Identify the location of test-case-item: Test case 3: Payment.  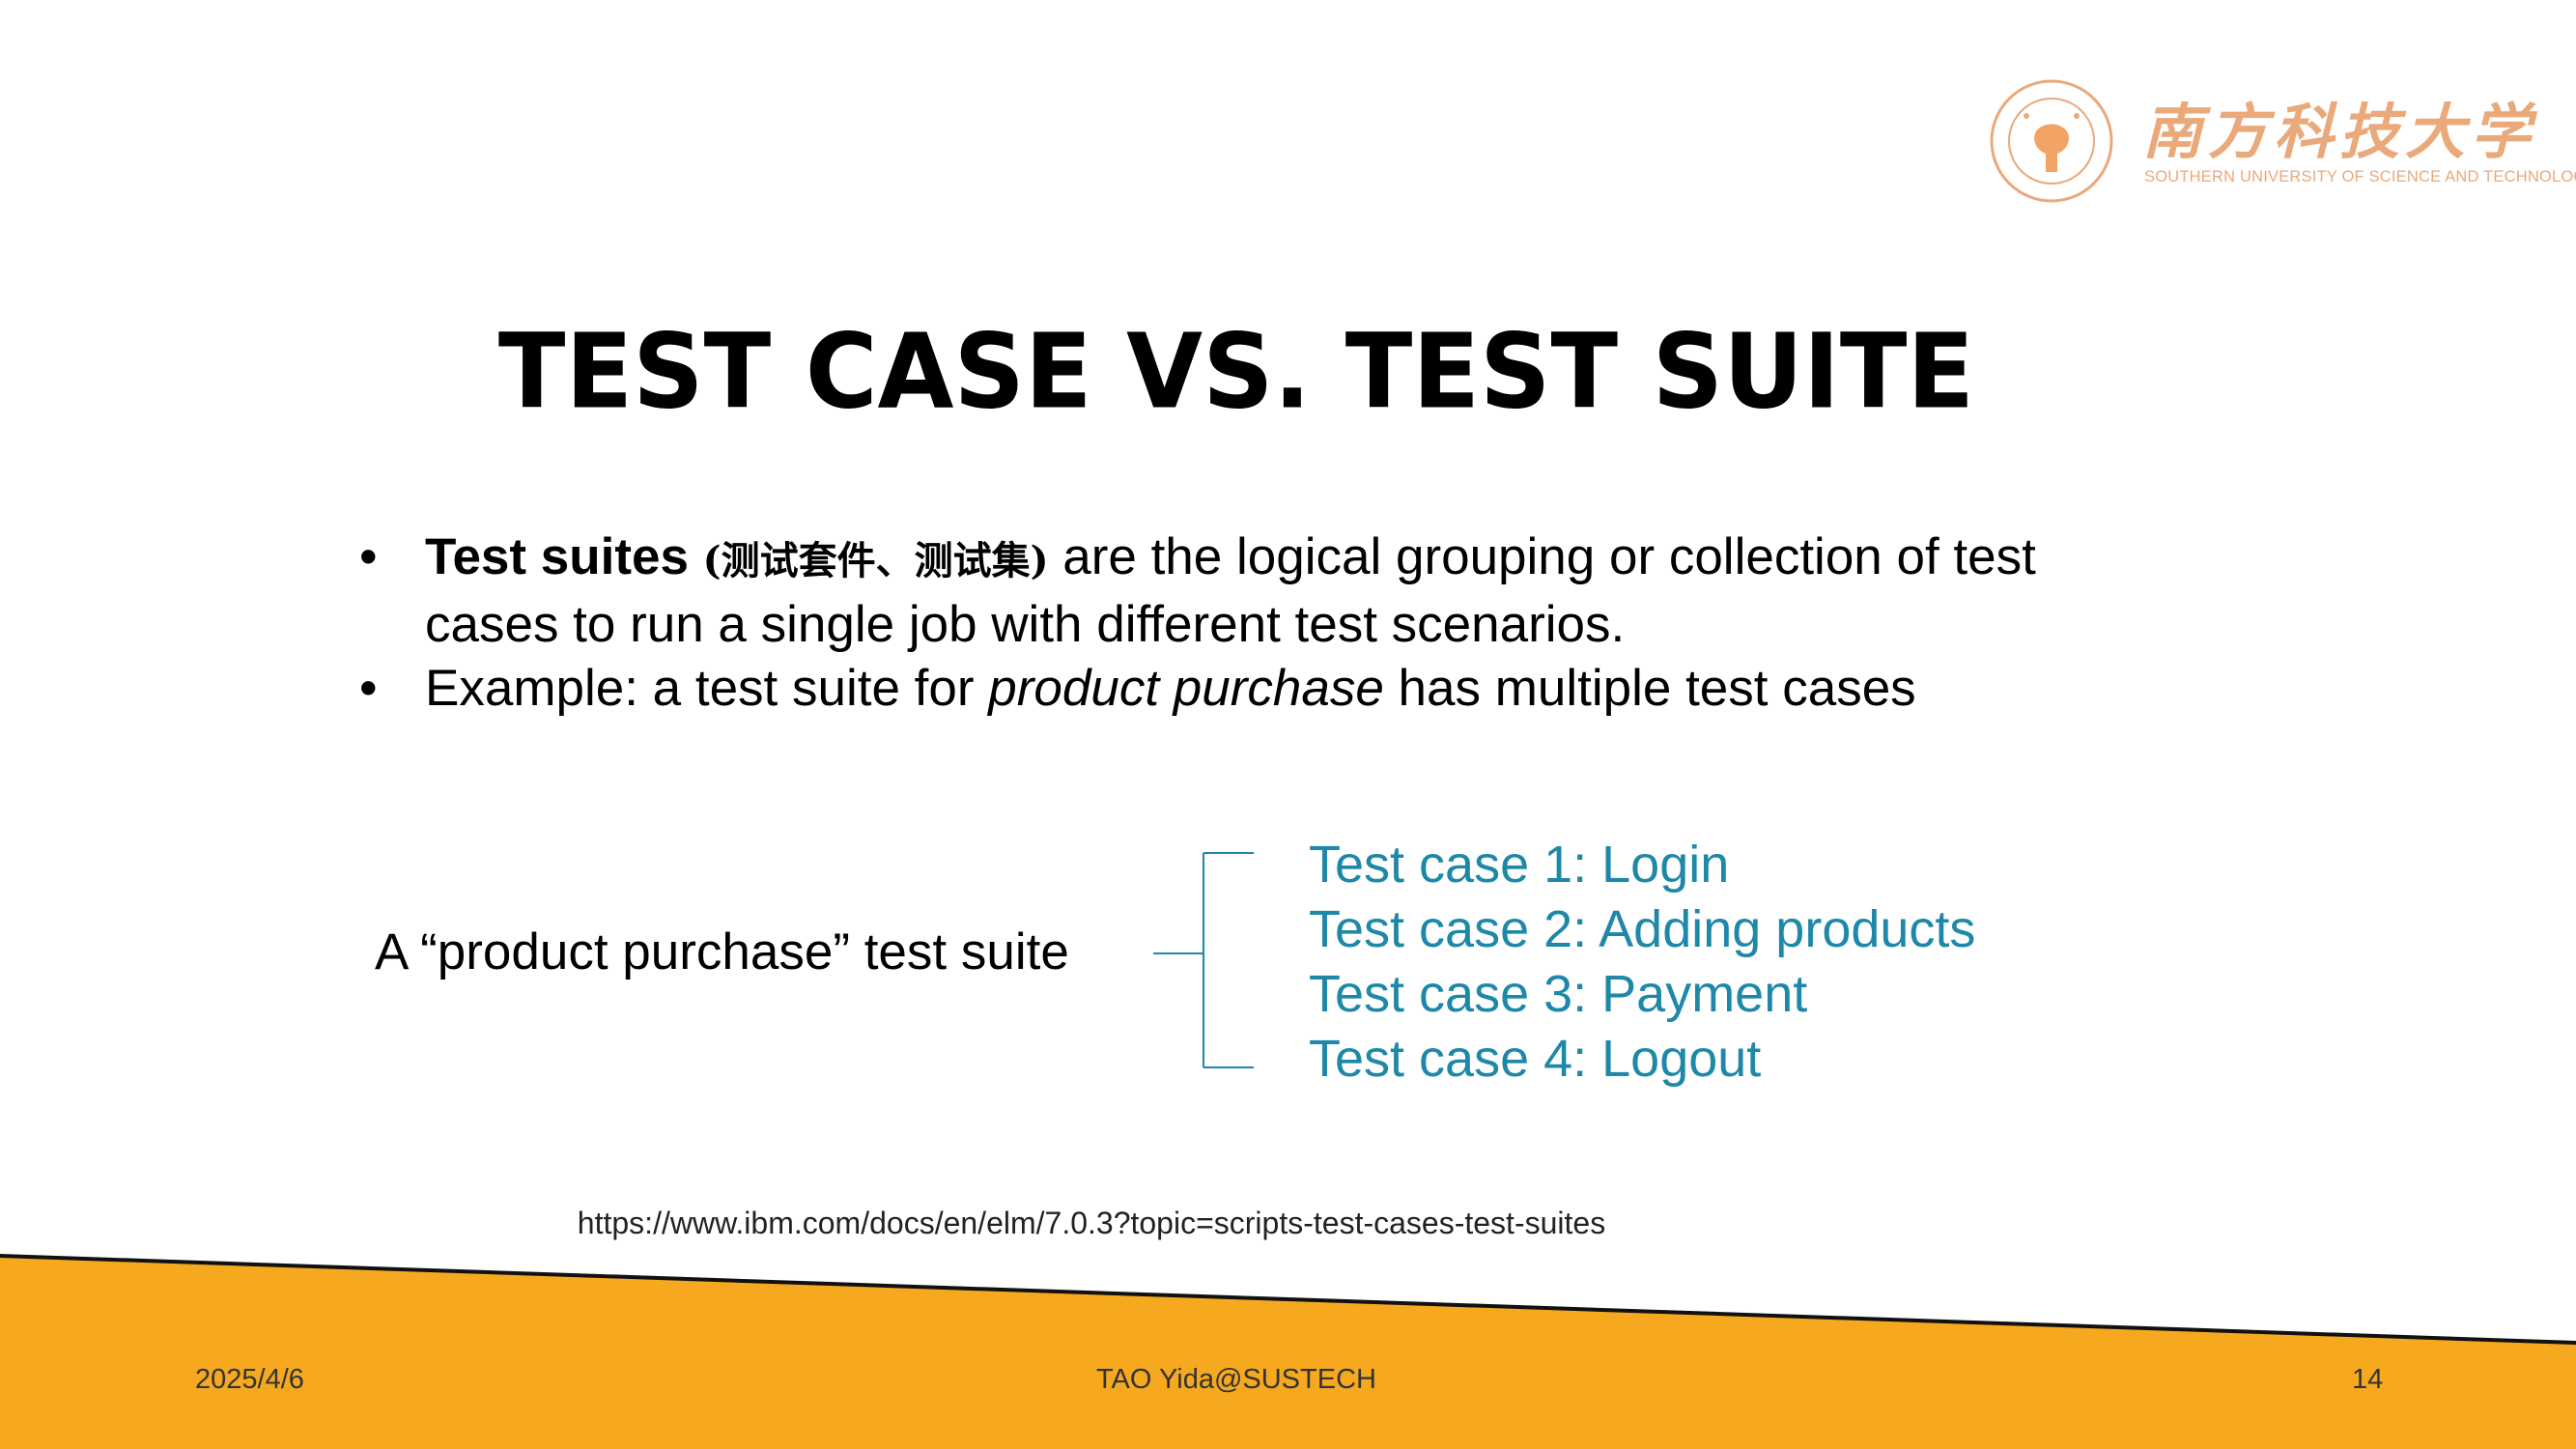
(1558, 994).